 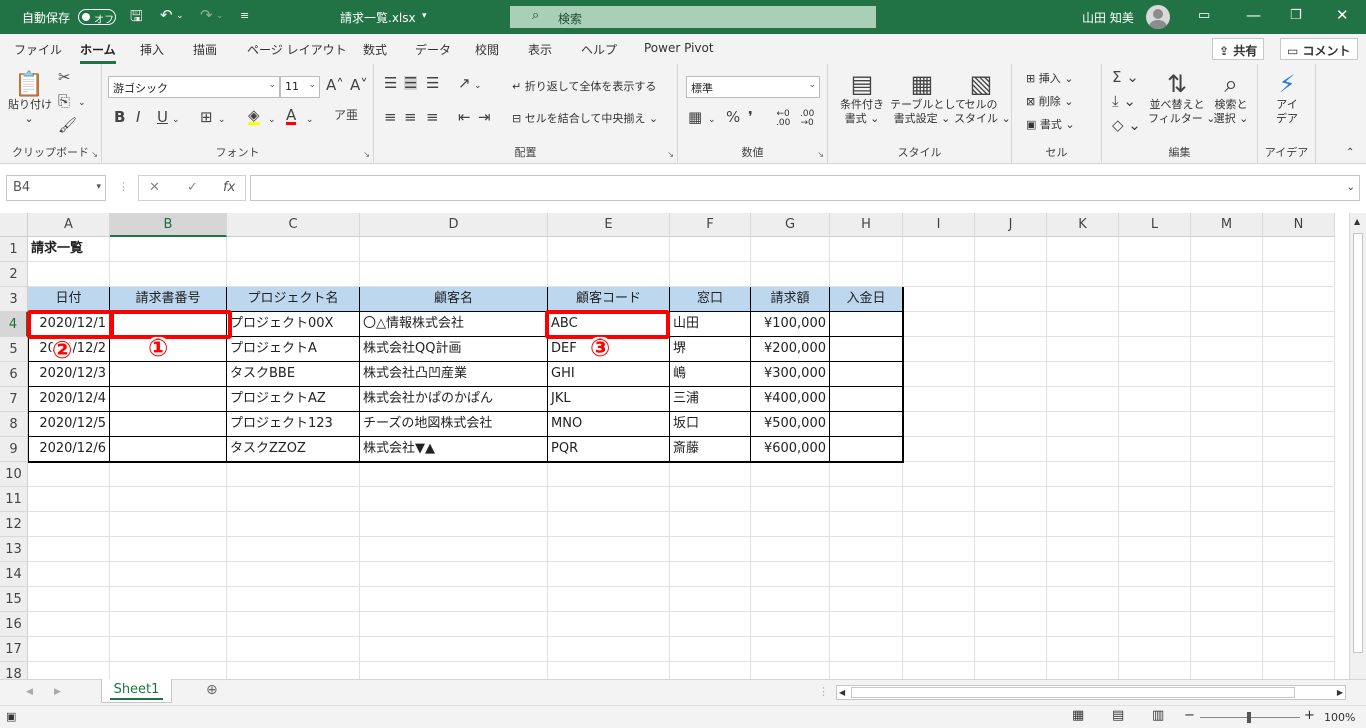 What do you see at coordinates (710, 449) in the screenshot?
I see `table-cell: 斎藤` at bounding box center [710, 449].